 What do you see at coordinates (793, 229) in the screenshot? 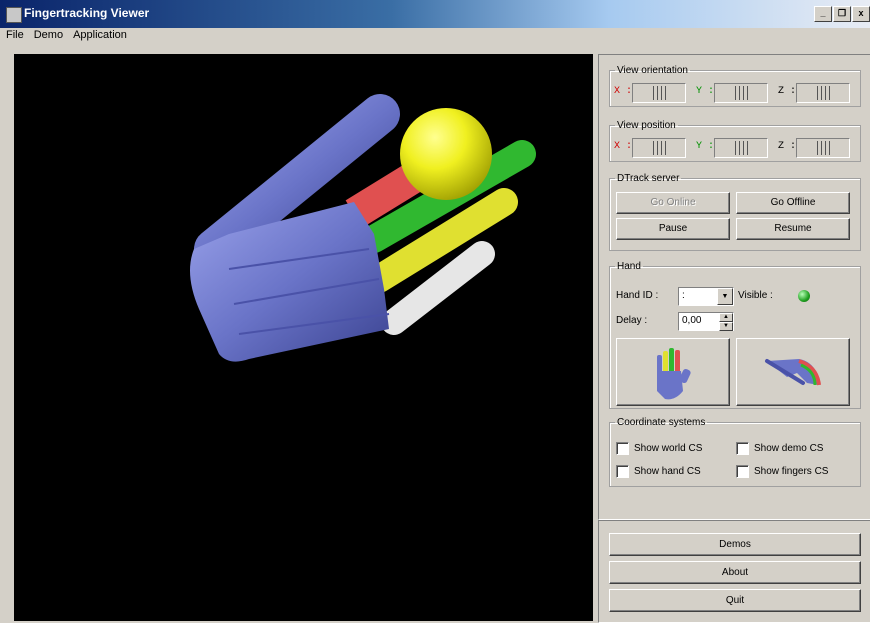
I see `resume-button: Resume` at bounding box center [793, 229].